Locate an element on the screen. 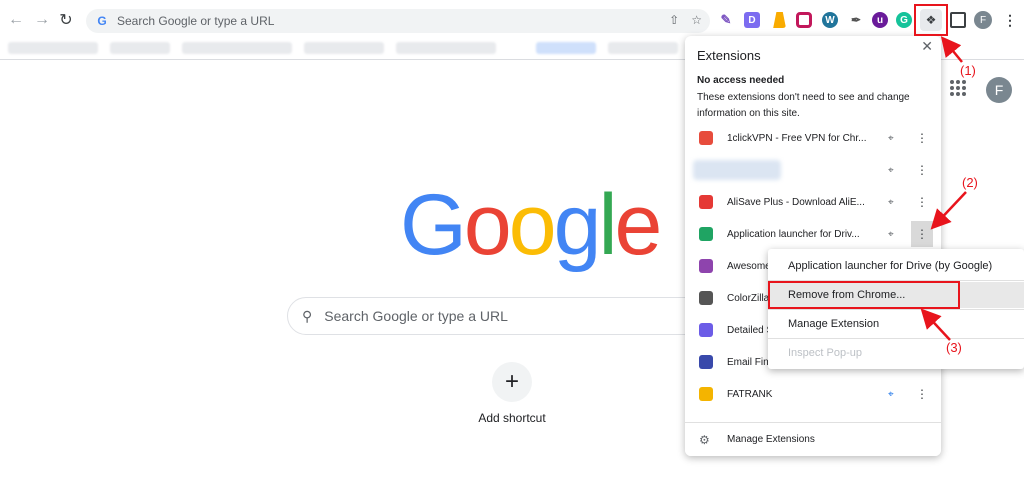 The width and height of the screenshot is (1024, 493). detailed-icon is located at coordinates (706, 330).